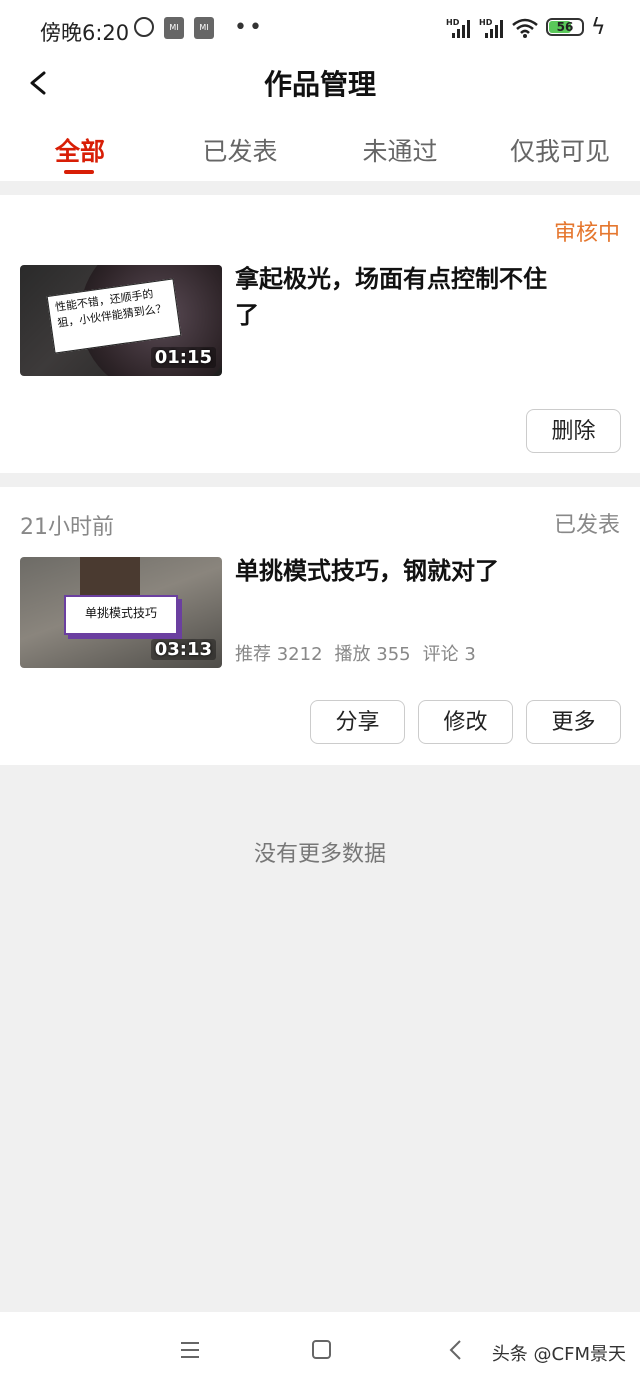 This screenshot has width=640, height=1387. Describe the element at coordinates (400, 150) in the screenshot. I see `tab-rejected: 未通过` at that location.